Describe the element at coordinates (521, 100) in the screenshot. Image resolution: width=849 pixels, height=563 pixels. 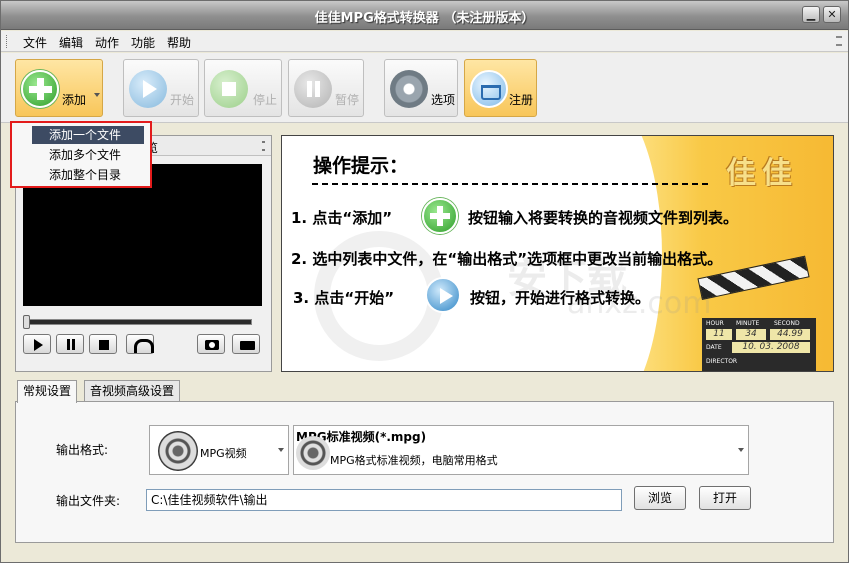
I see `register-button-label: 注册` at that location.